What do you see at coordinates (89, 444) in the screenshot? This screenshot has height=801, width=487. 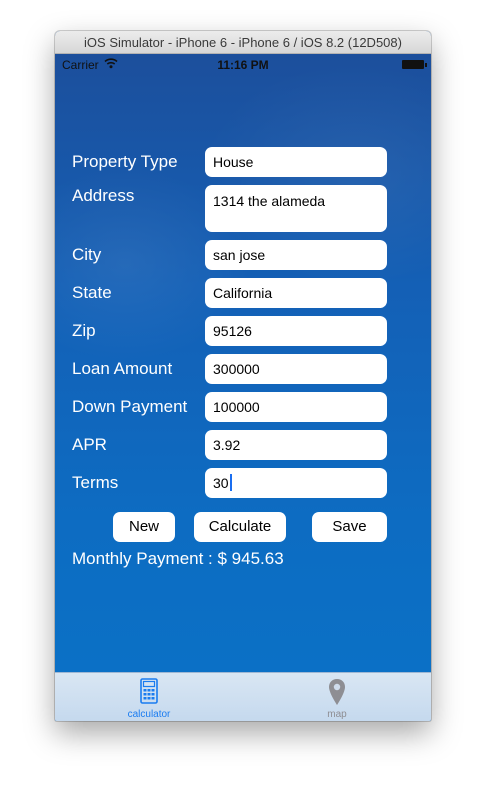 I see `apr-label: APR` at bounding box center [89, 444].